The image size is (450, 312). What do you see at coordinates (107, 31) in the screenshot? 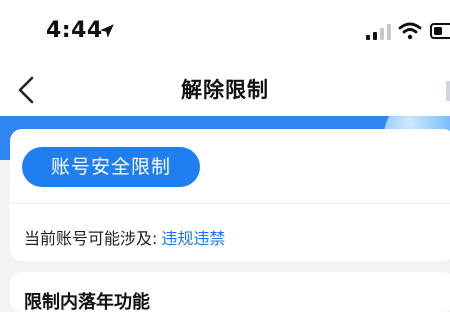
I see `location-arrow-icon` at bounding box center [107, 31].